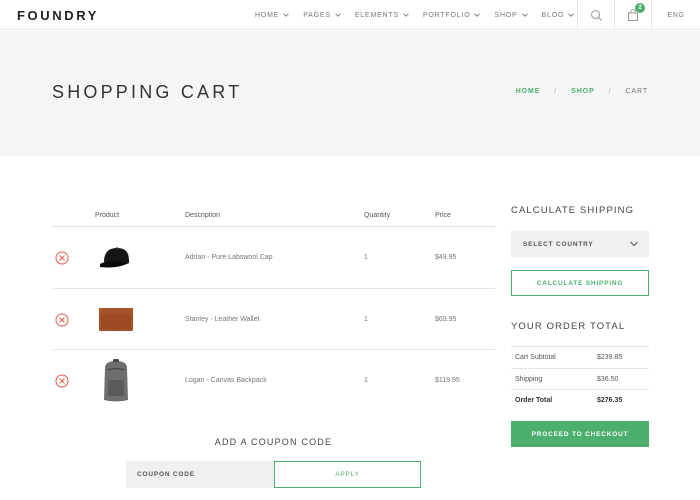 The width and height of the screenshot is (700, 500). I want to click on main-nav: HOME PAGES ELEMENTS PORTFOLIO SHOP BLOG, so click(421, 15).